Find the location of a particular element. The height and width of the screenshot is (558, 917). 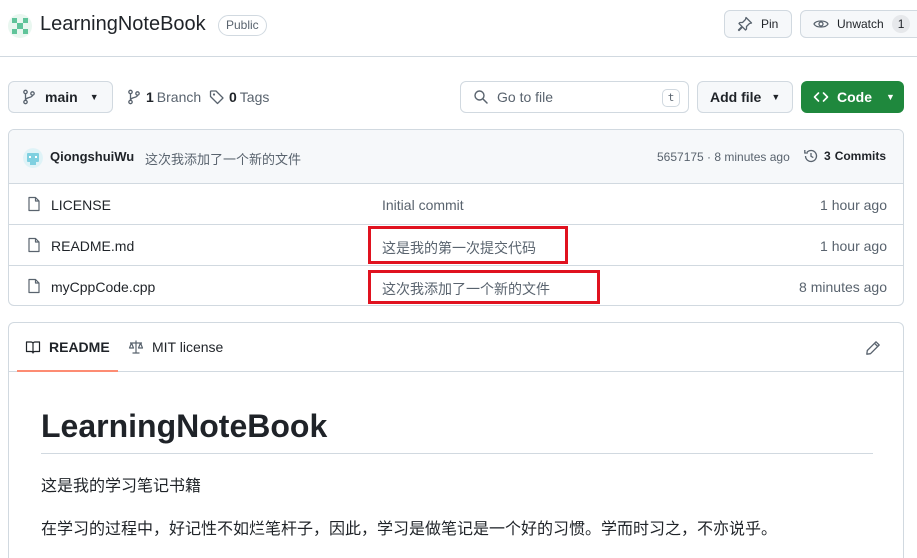

code-button: Code ▼ is located at coordinates (852, 97).